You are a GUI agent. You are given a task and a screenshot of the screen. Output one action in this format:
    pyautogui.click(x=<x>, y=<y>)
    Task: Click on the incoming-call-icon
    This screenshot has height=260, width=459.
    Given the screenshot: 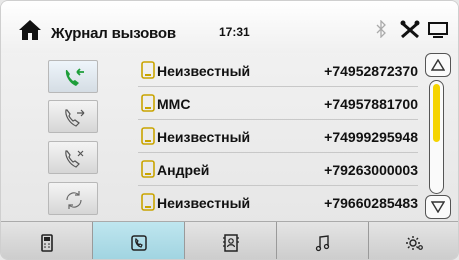 What is the action you would take?
    pyautogui.click(x=74, y=77)
    